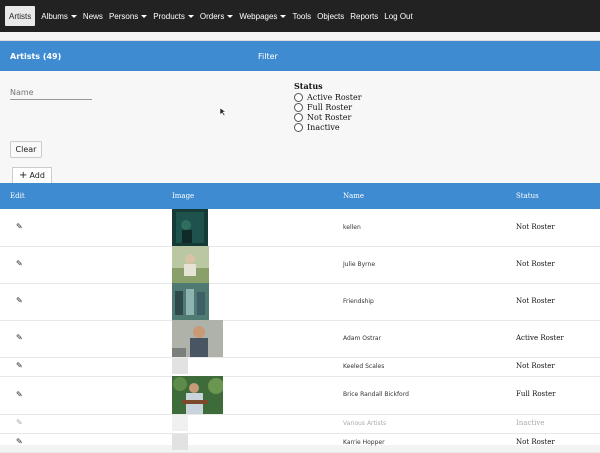  What do you see at coordinates (363, 366) in the screenshot?
I see `artist-name: Keeled Scales` at bounding box center [363, 366].